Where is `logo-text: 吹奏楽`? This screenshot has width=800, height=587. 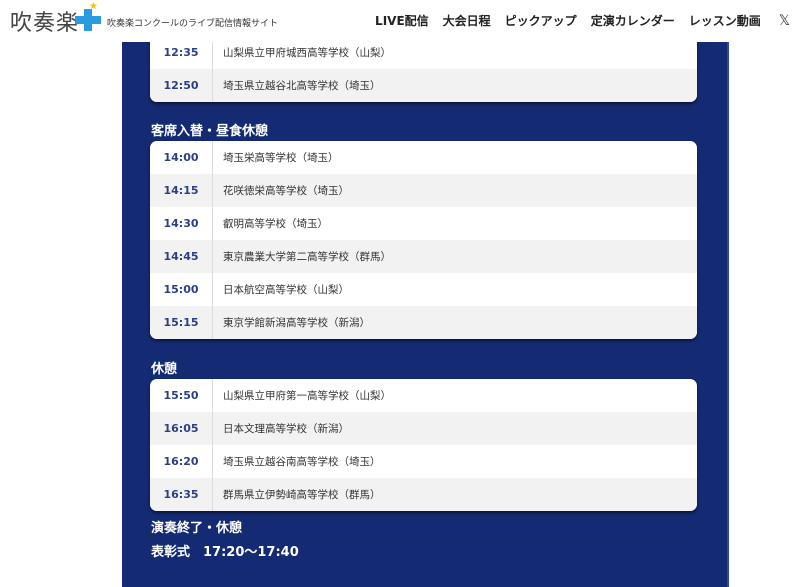
logo-text: 吹奏楽 is located at coordinates (45, 23).